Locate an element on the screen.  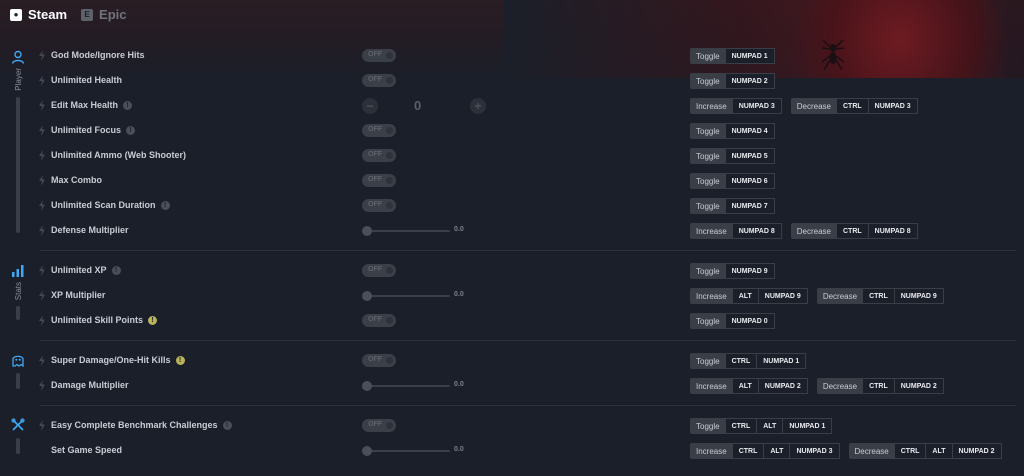
hotkey-key: NUMPAD 0 is located at coordinates (749, 321).